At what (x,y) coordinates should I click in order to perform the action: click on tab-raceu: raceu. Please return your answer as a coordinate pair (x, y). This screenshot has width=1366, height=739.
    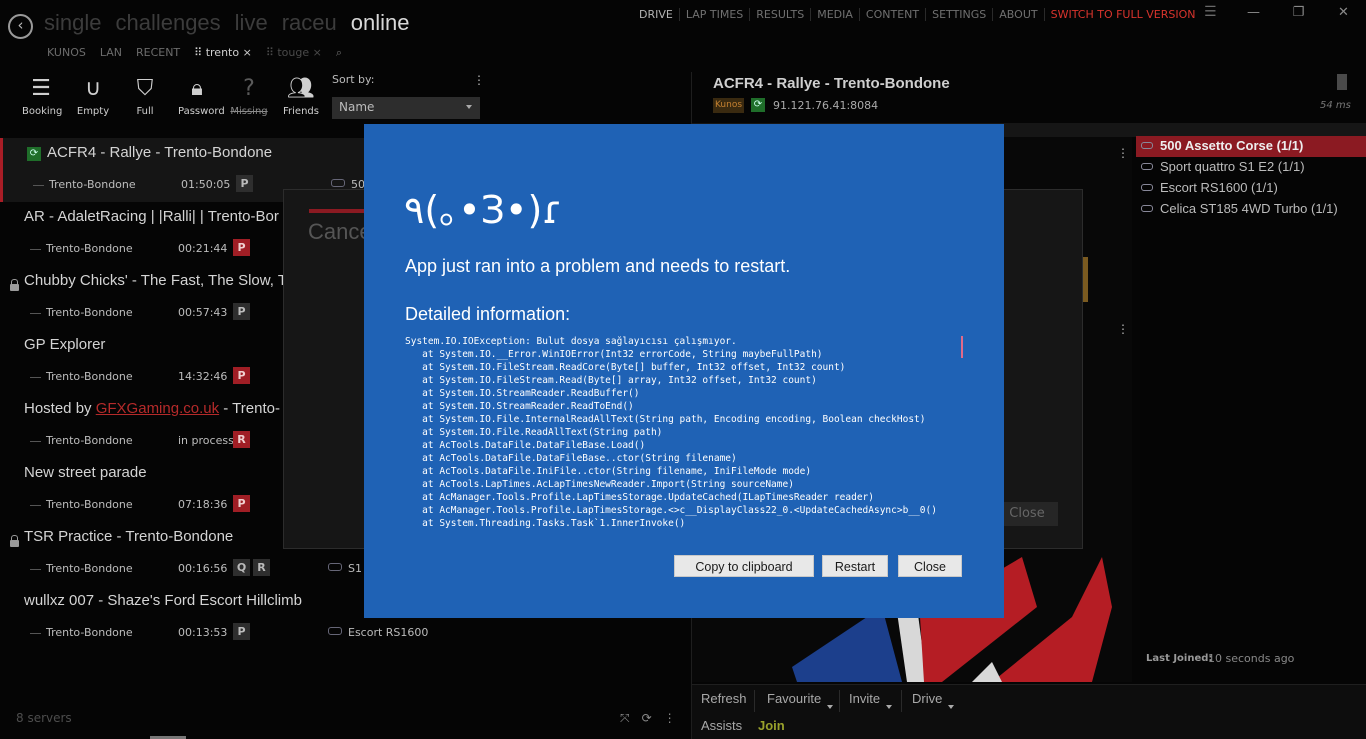
    Looking at the image, I should click on (309, 23).